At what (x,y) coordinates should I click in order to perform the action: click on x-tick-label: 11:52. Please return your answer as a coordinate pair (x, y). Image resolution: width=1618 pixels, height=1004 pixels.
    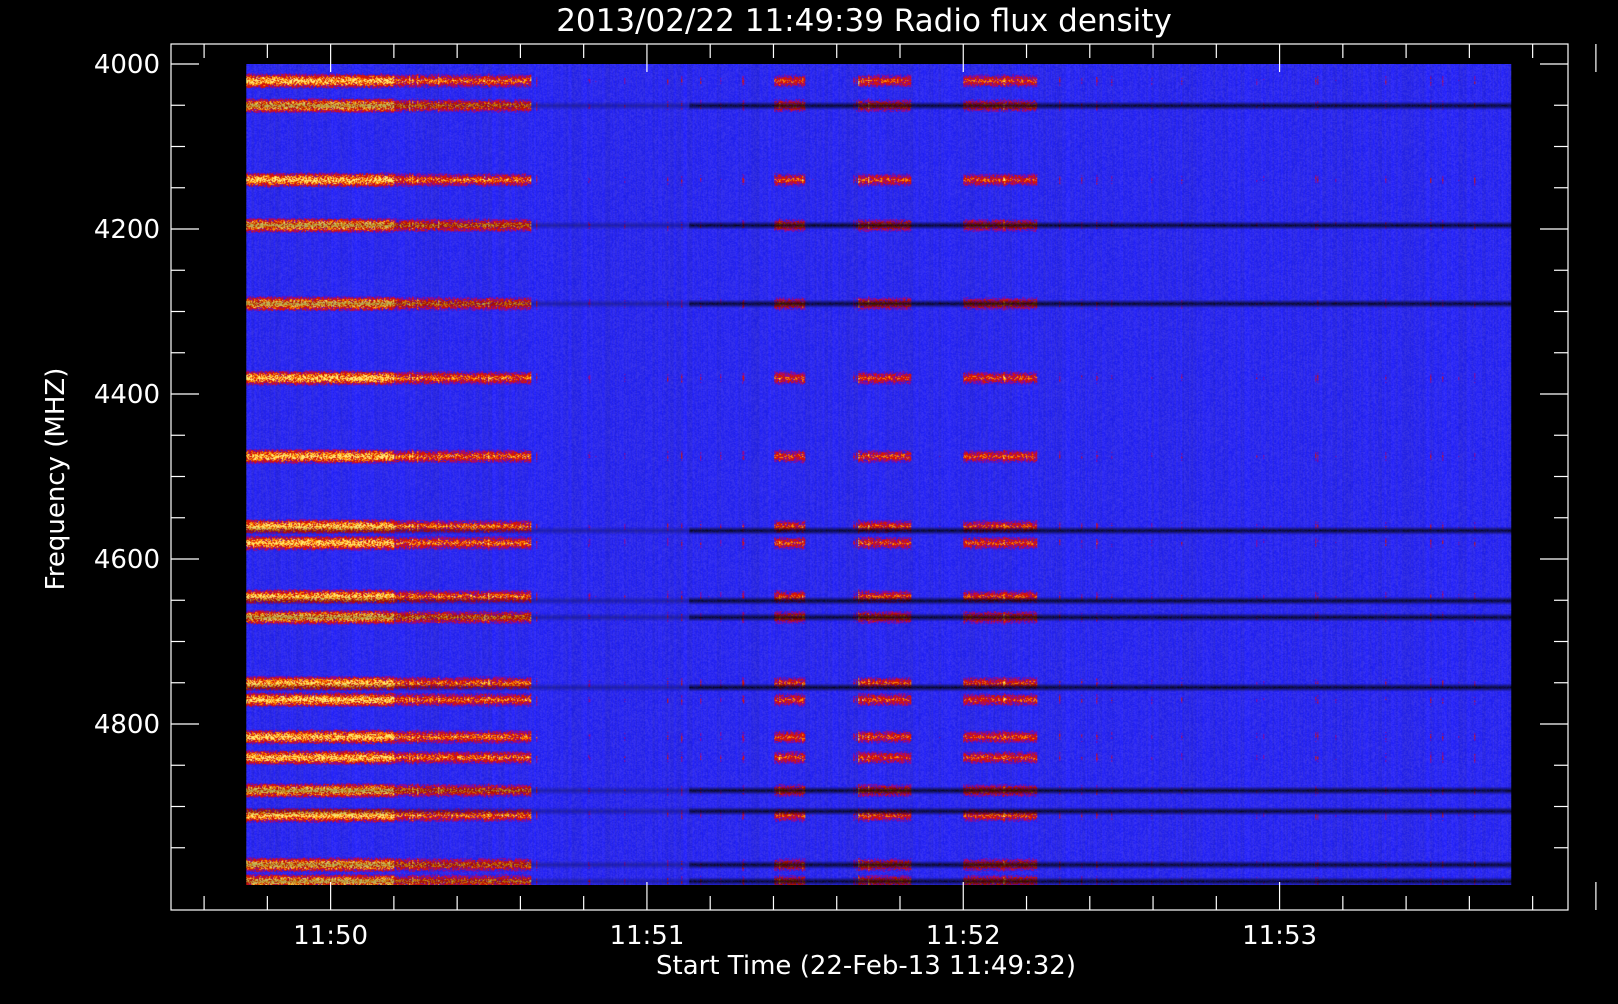
    Looking at the image, I should click on (963, 936).